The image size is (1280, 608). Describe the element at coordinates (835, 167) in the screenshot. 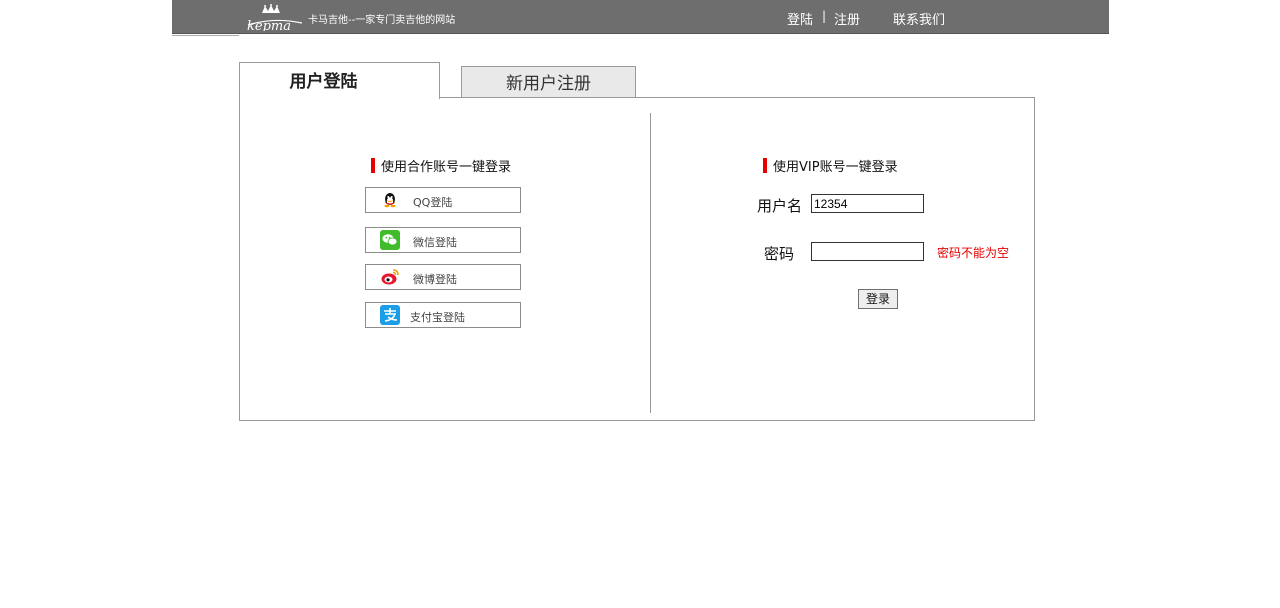

I see `vip-login-title-text: 使用VIP账号一键登录` at that location.